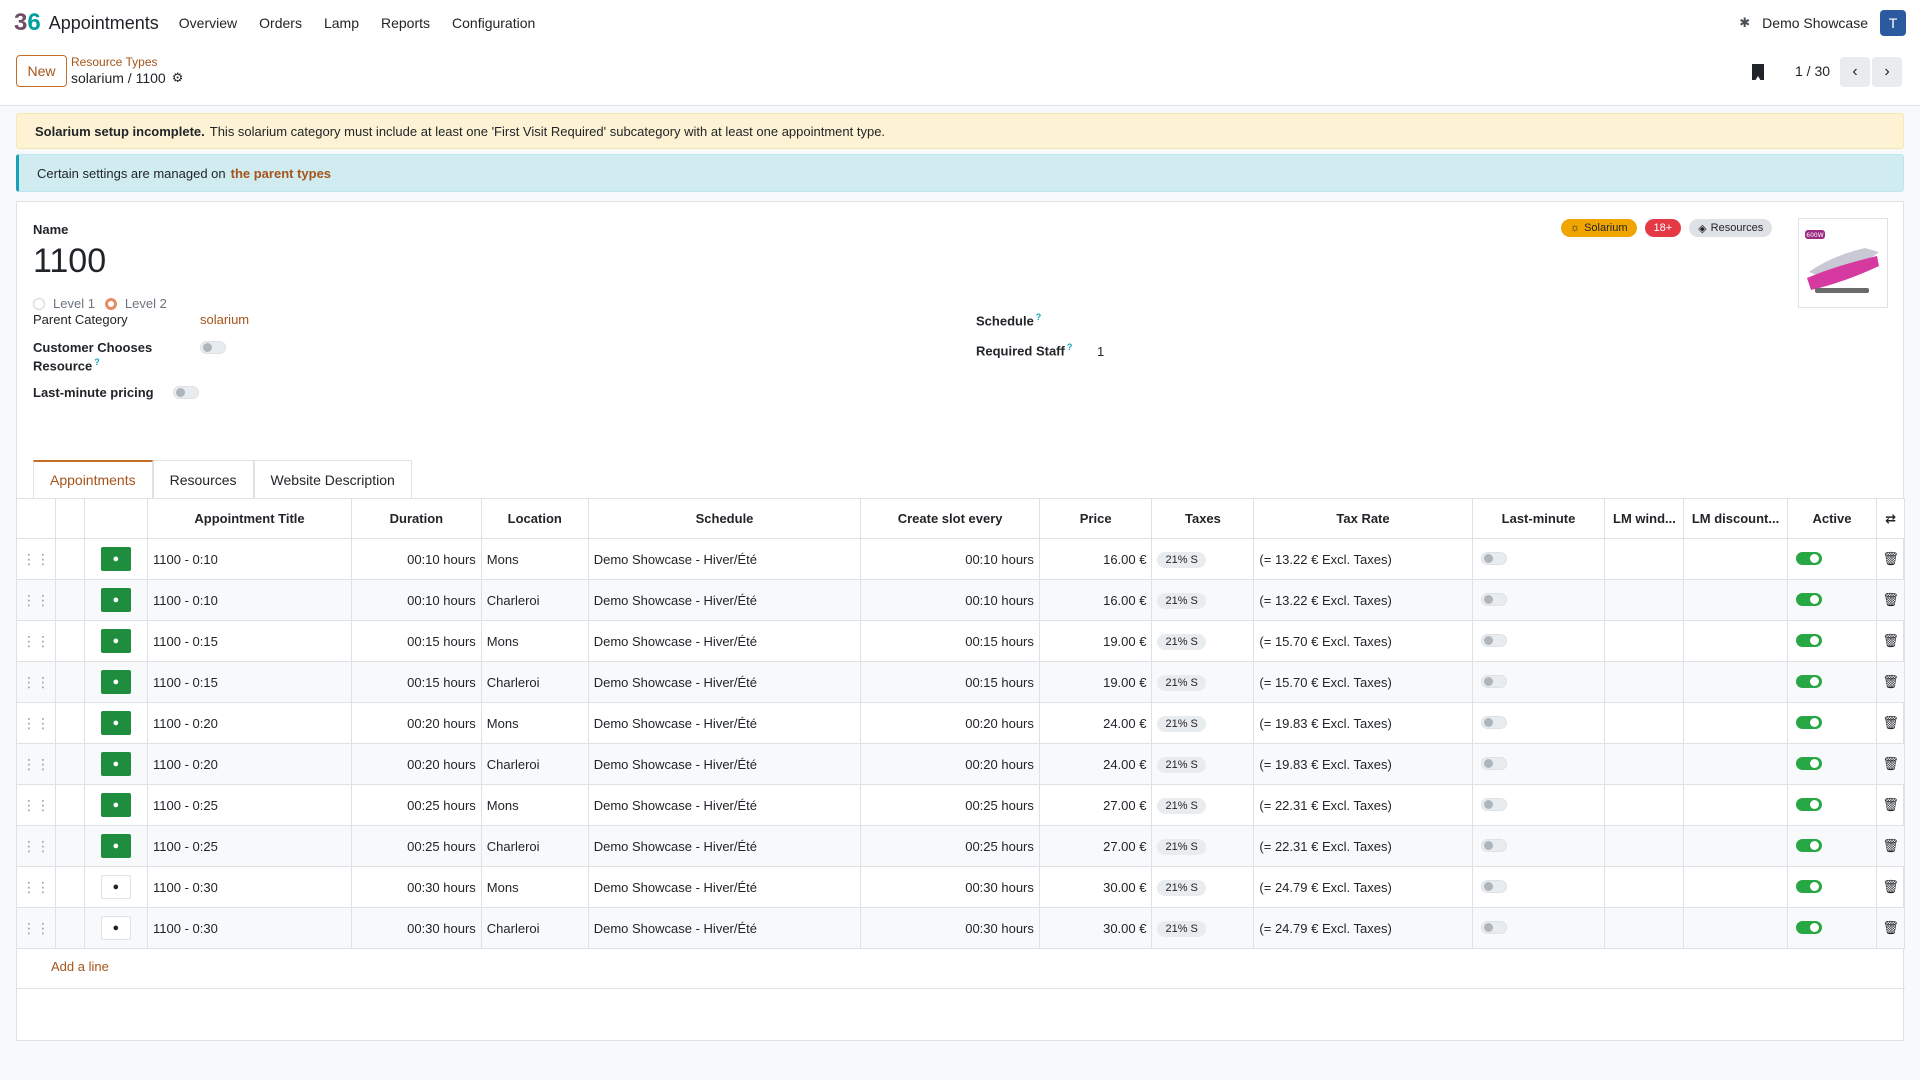 This screenshot has width=1920, height=1080. Describe the element at coordinates (250, 600) in the screenshot. I see `appointment-title: 1100 - 0:10` at that location.